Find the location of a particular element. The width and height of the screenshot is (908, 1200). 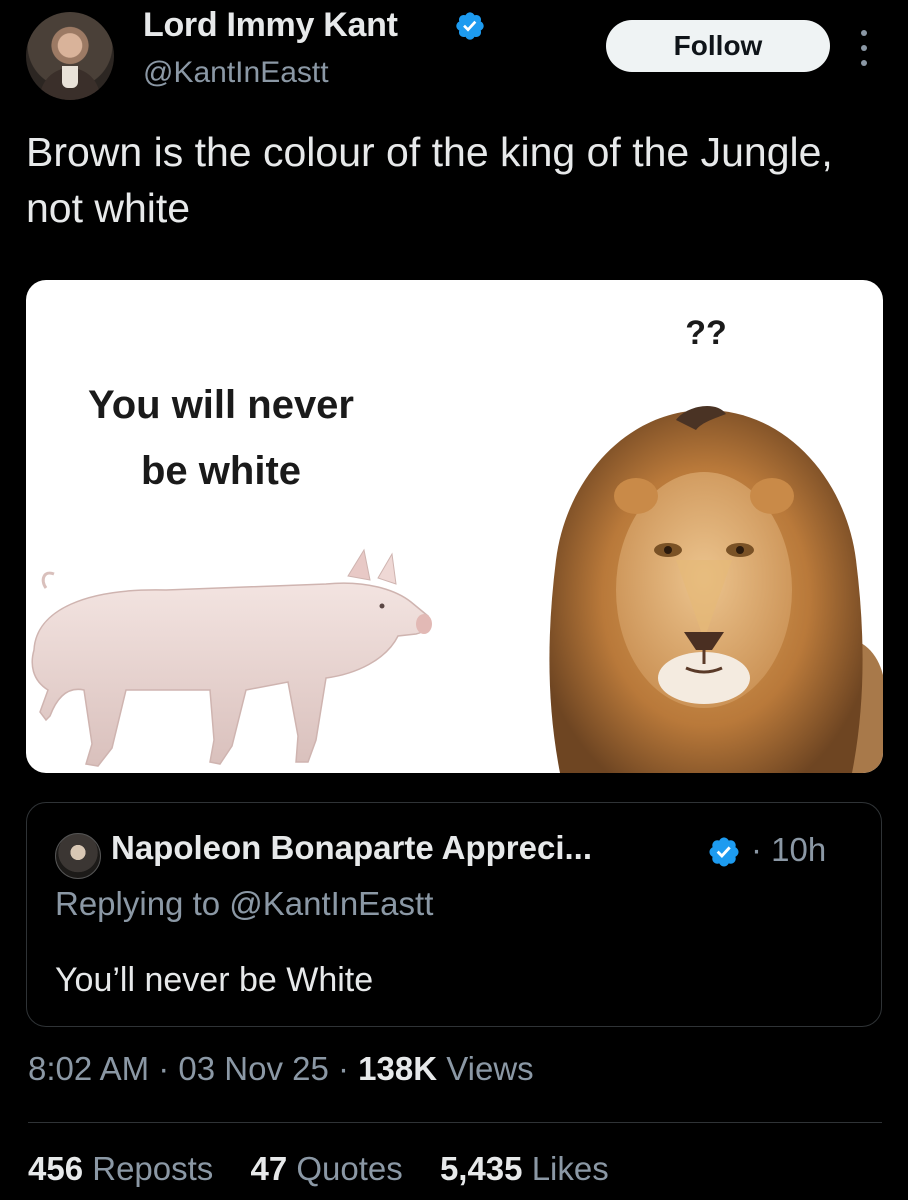

quote-avatar is located at coordinates (78, 856).